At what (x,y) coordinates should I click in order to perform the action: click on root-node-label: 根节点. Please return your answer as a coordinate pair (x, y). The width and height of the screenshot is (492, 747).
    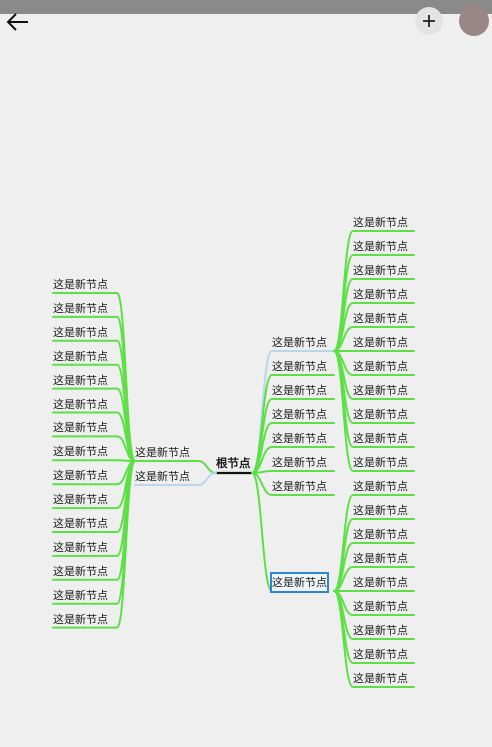
    Looking at the image, I should click on (233, 463).